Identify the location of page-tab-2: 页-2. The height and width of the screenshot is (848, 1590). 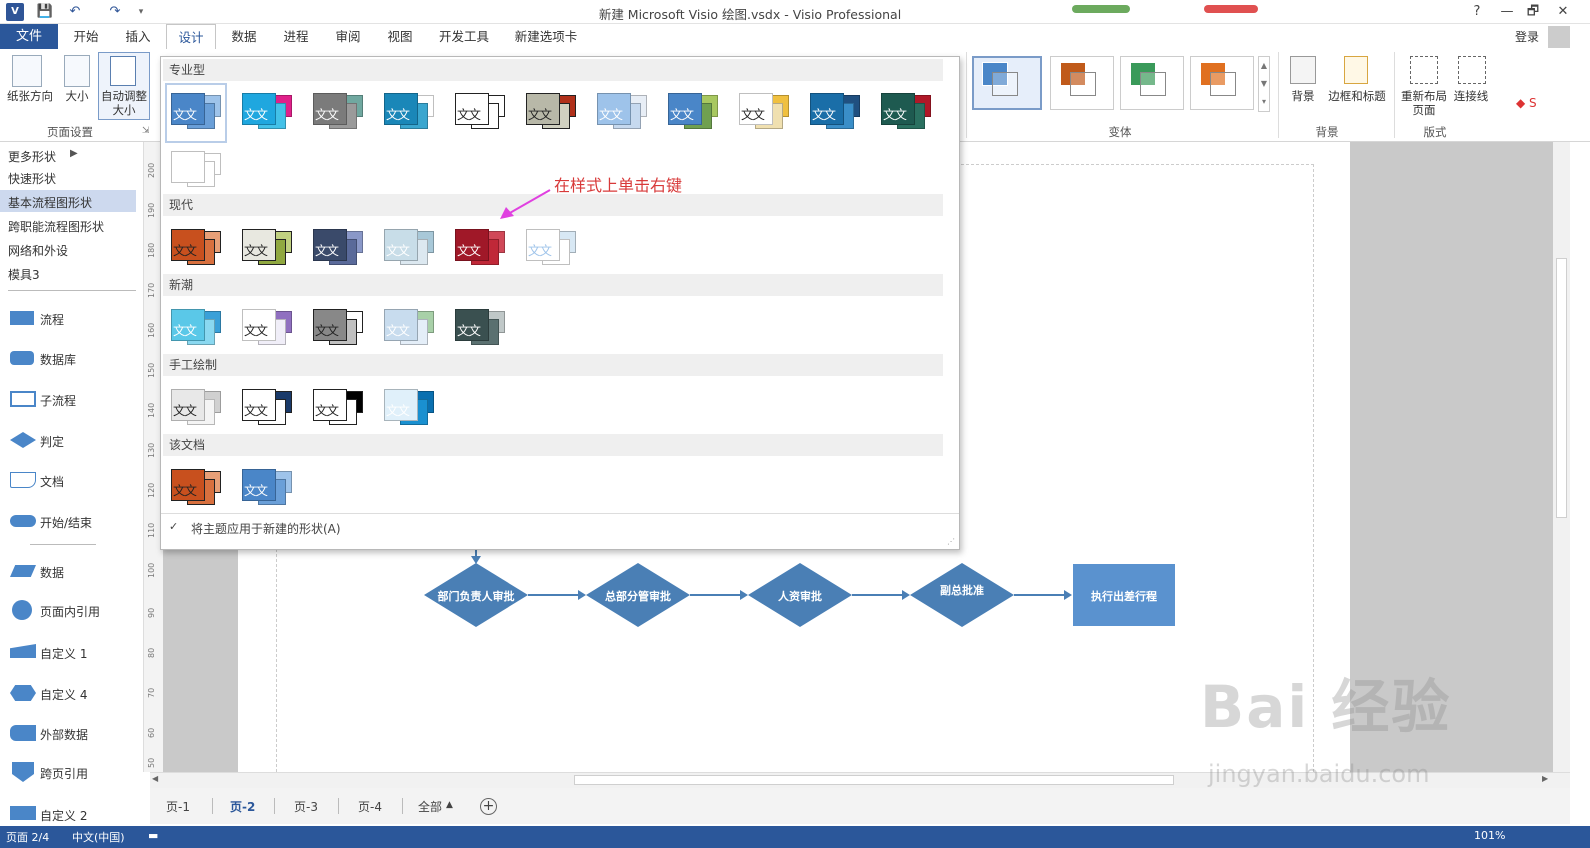
(242, 806).